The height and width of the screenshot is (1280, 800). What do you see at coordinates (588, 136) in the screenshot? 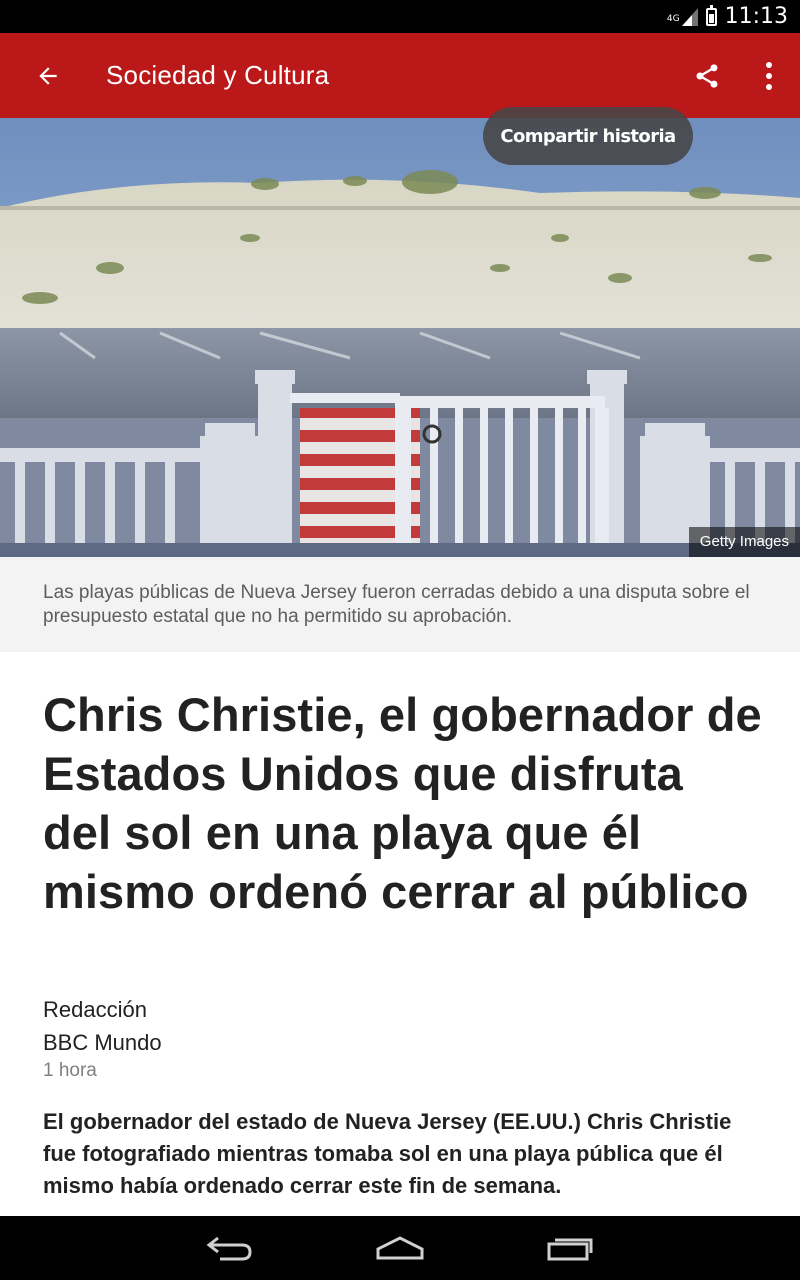
I see `share-tooltip: Compartir historia` at bounding box center [588, 136].